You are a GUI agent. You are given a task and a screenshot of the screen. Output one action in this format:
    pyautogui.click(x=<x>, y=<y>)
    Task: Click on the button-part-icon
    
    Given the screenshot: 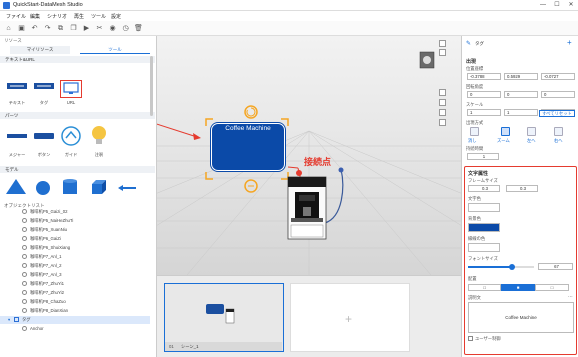 What is the action you would take?
    pyautogui.click(x=44, y=137)
    